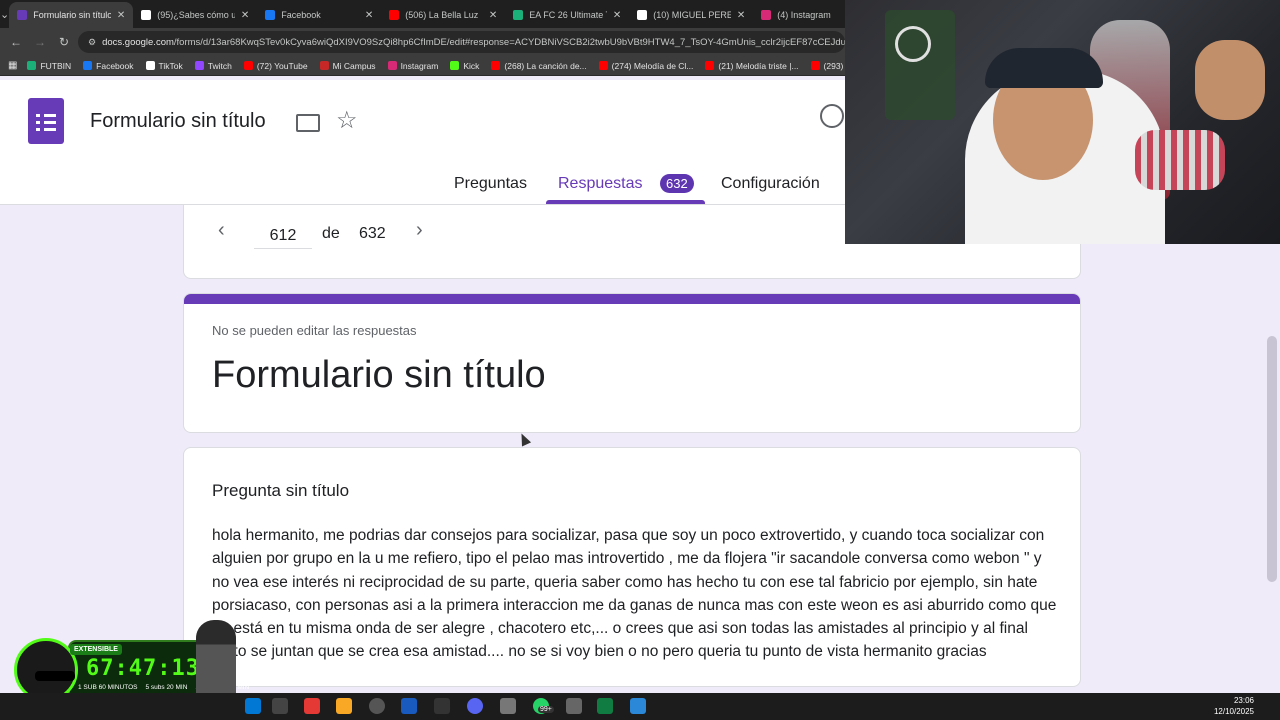  I want to click on tool-icon, so click(508, 706).